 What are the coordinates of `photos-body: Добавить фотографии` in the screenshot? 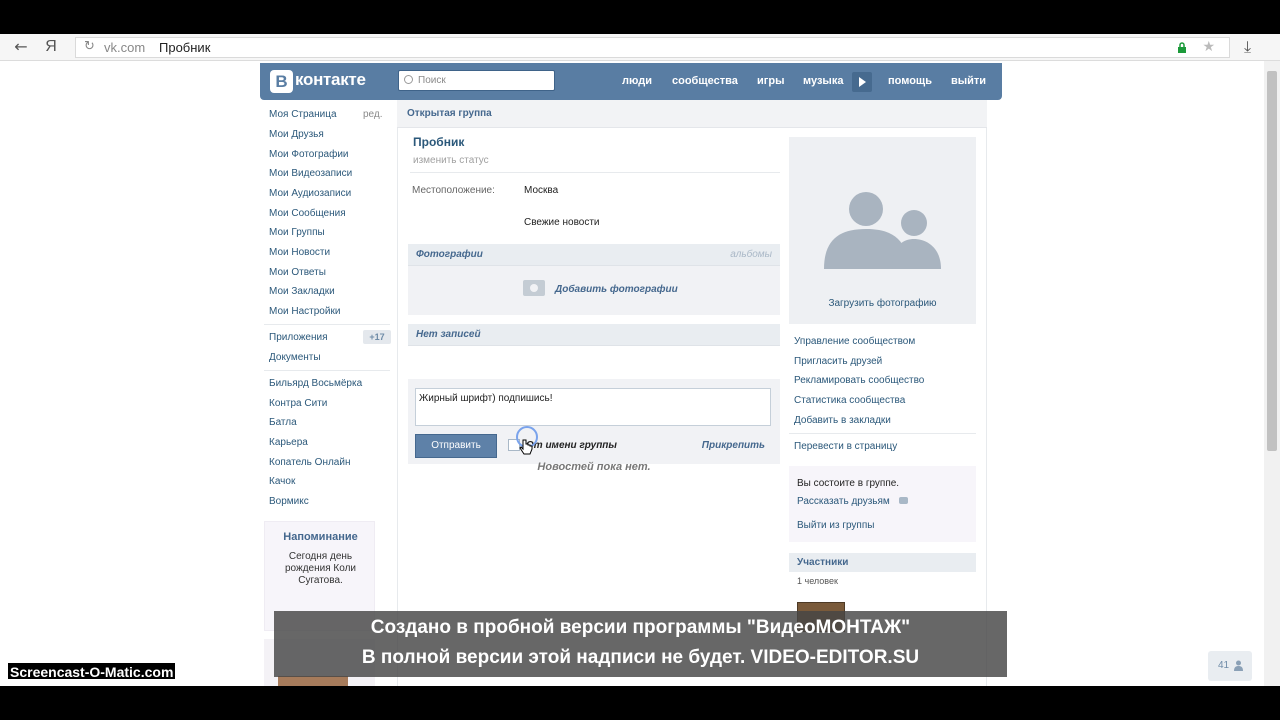 It's located at (594, 290).